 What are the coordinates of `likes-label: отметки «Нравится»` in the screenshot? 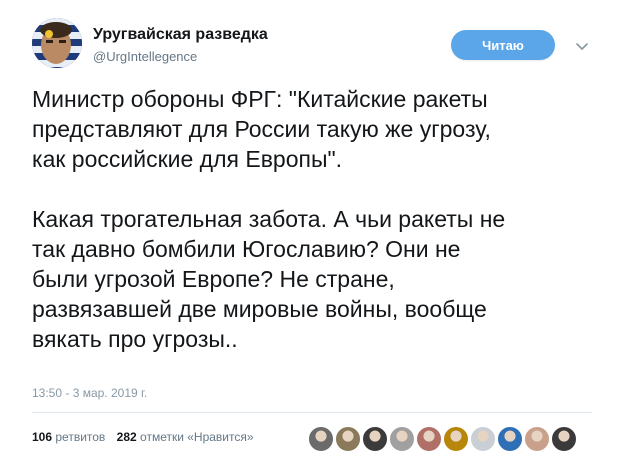 It's located at (197, 437).